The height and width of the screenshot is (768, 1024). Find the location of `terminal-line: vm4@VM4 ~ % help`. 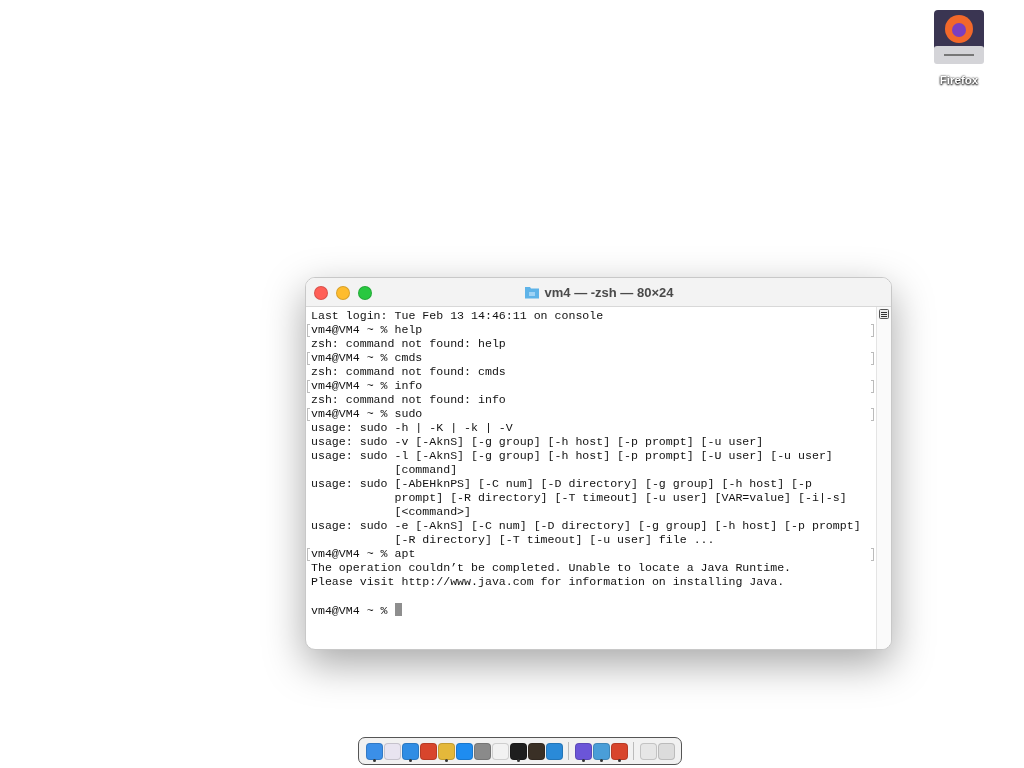

terminal-line: vm4@VM4 ~ % help is located at coordinates (367, 329).